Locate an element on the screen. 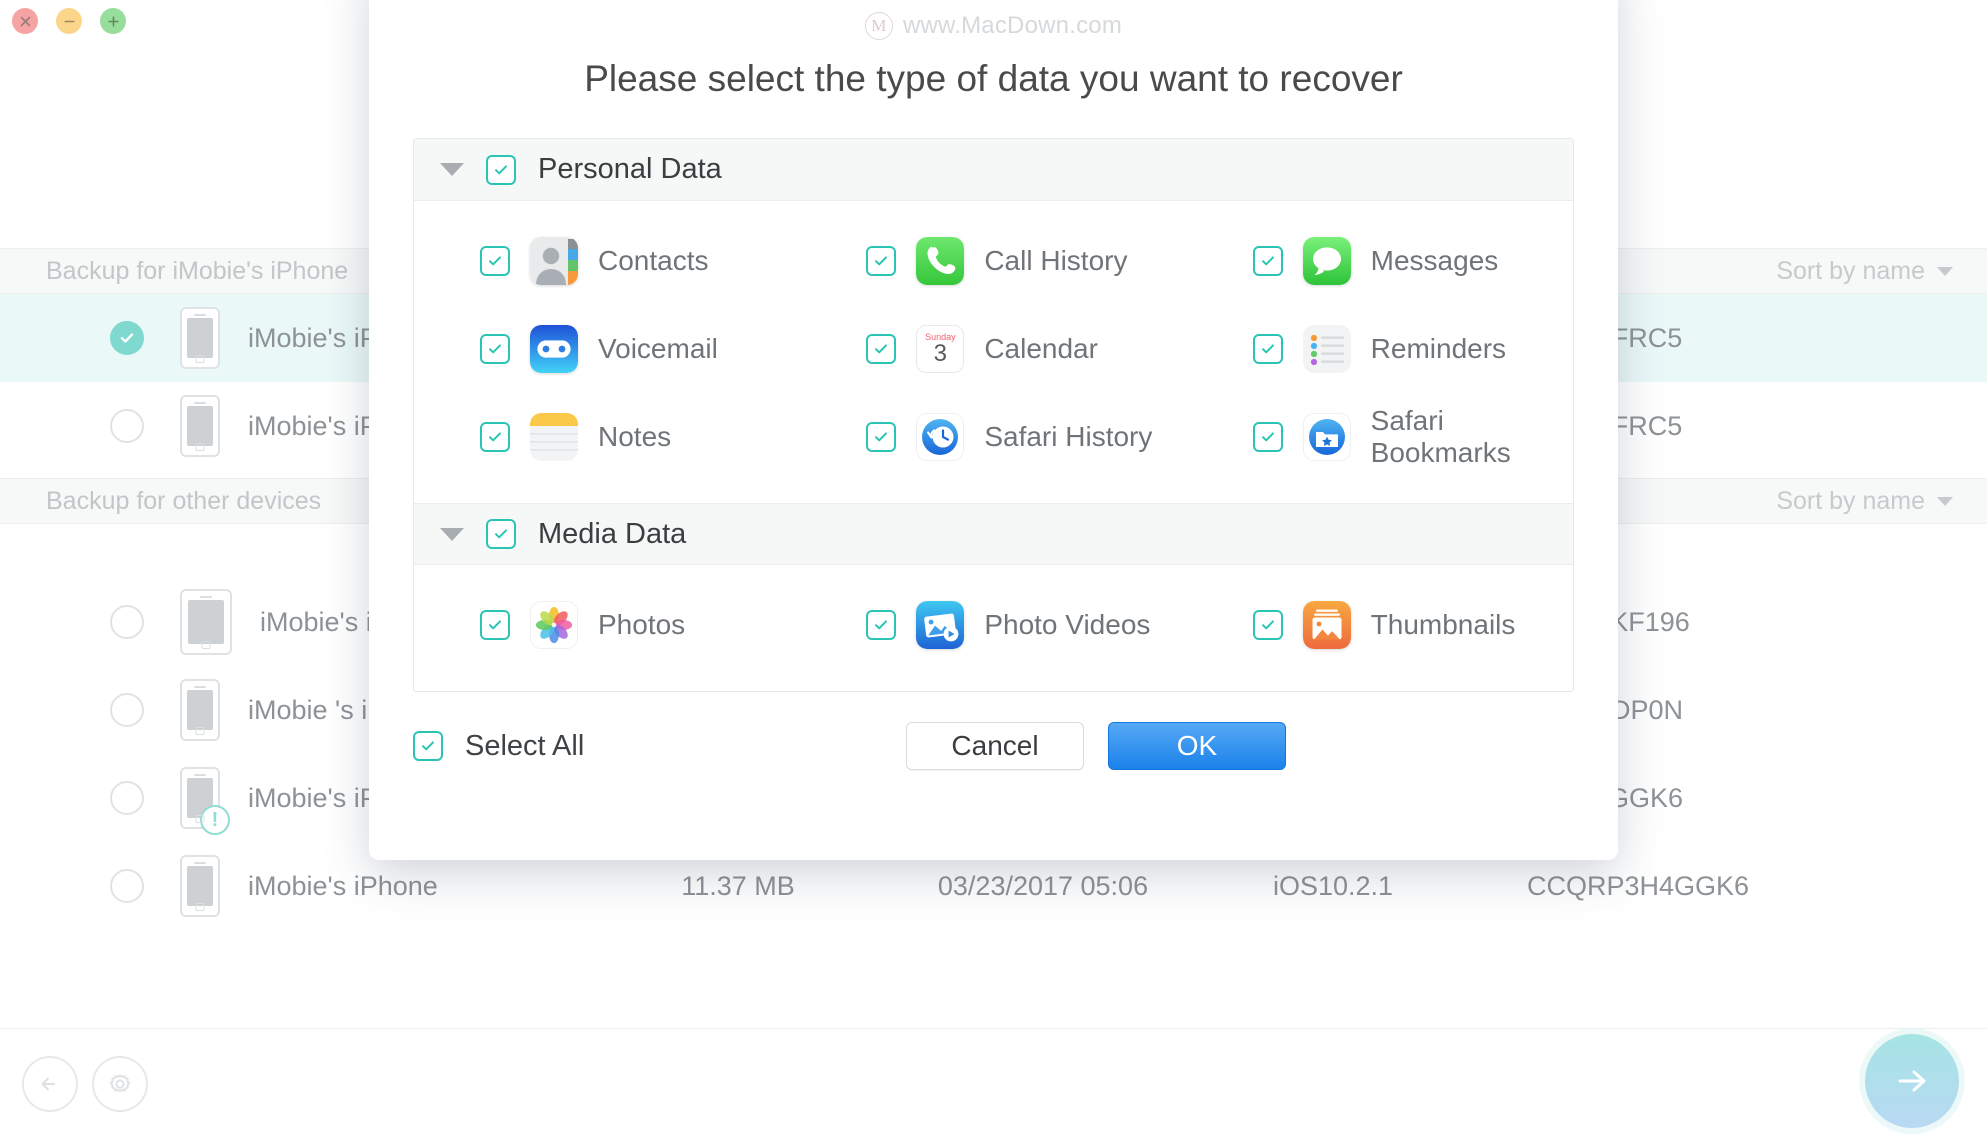 Image resolution: width=1987 pixels, height=1148 pixels. ok-button: OK is located at coordinates (1197, 746).